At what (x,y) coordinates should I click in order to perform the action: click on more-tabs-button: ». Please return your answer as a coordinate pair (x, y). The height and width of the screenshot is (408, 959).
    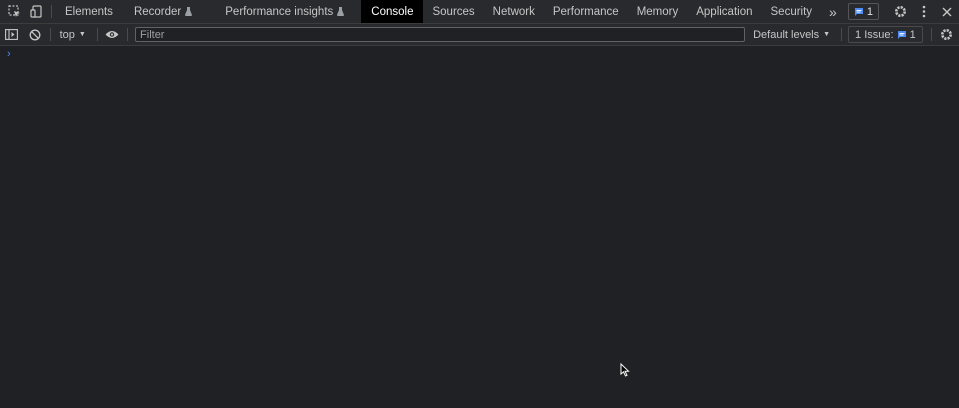
    Looking at the image, I should click on (833, 11).